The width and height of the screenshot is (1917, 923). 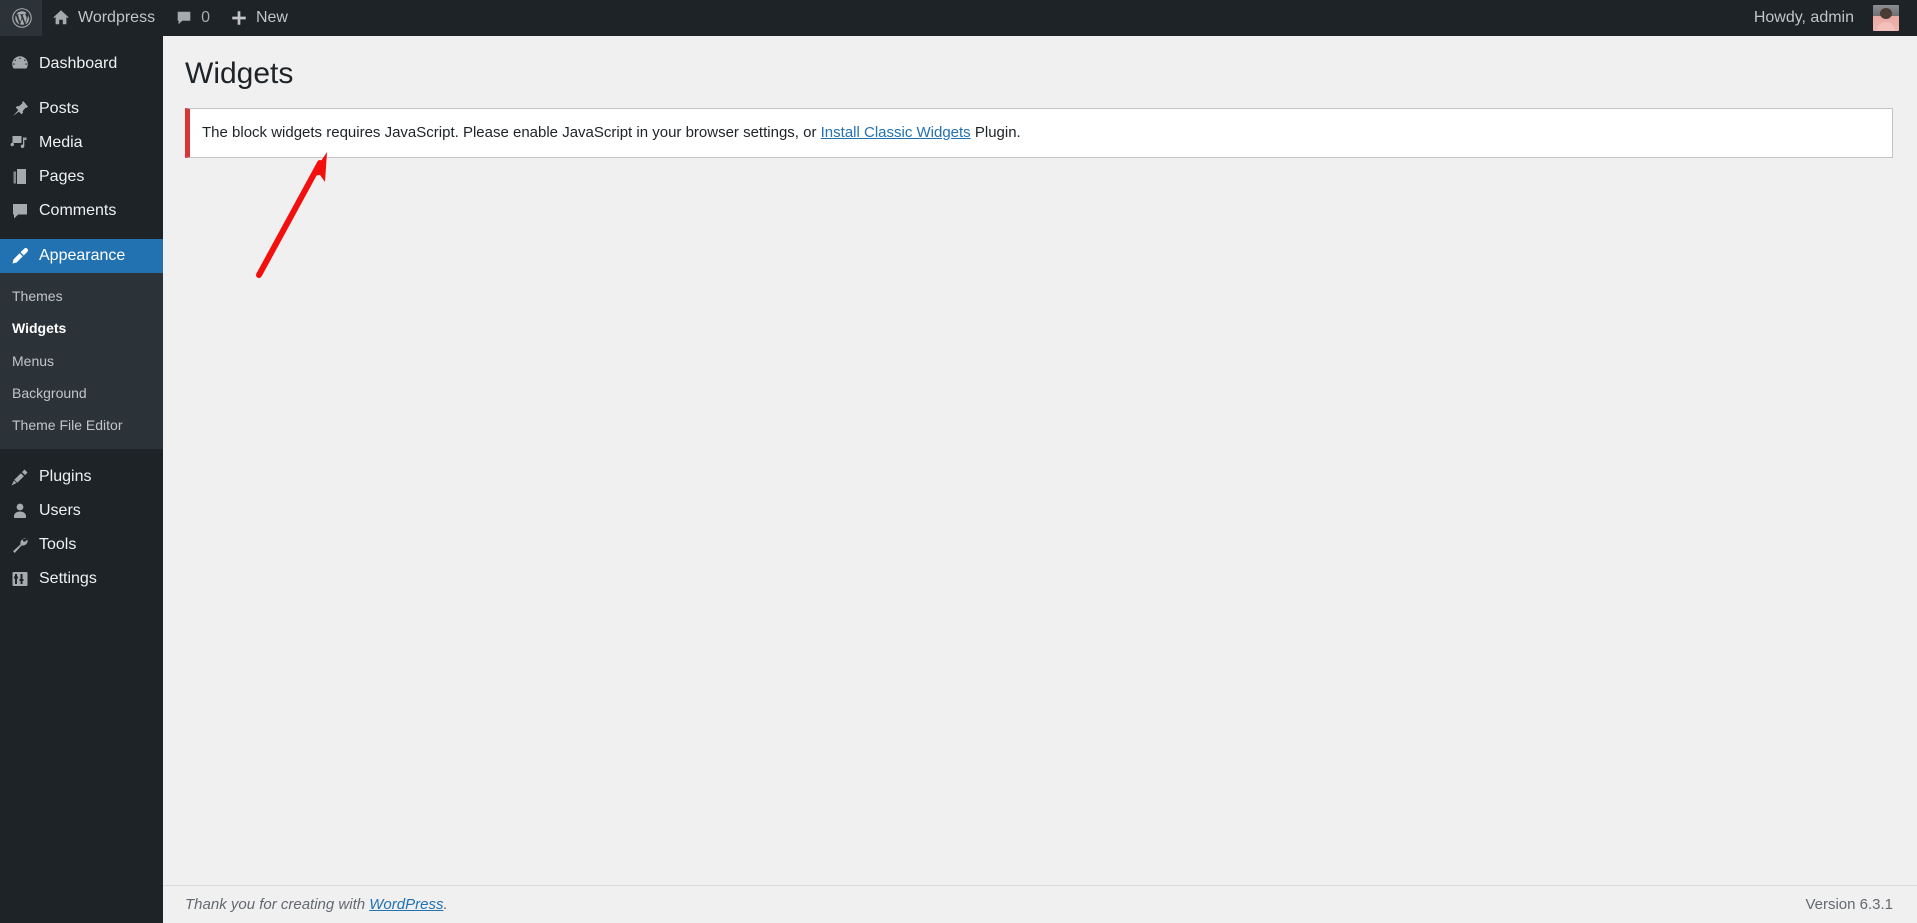 What do you see at coordinates (271, 17) in the screenshot?
I see `new-content-label: New` at bounding box center [271, 17].